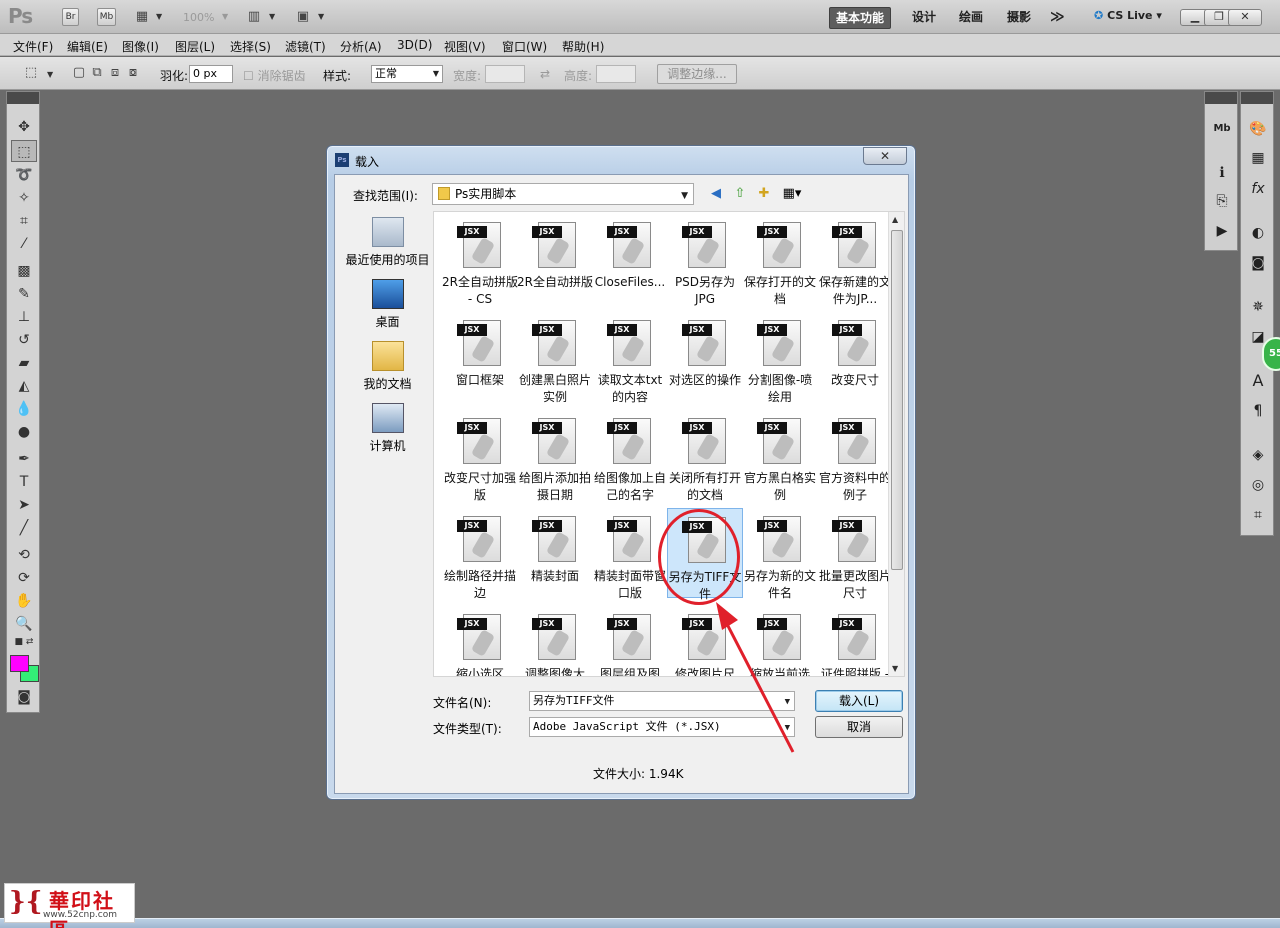 This screenshot has height=928, width=1280. Describe the element at coordinates (555, 456) in the screenshot. I see `file-item: JSX 给图片添加拍摄日期` at that location.